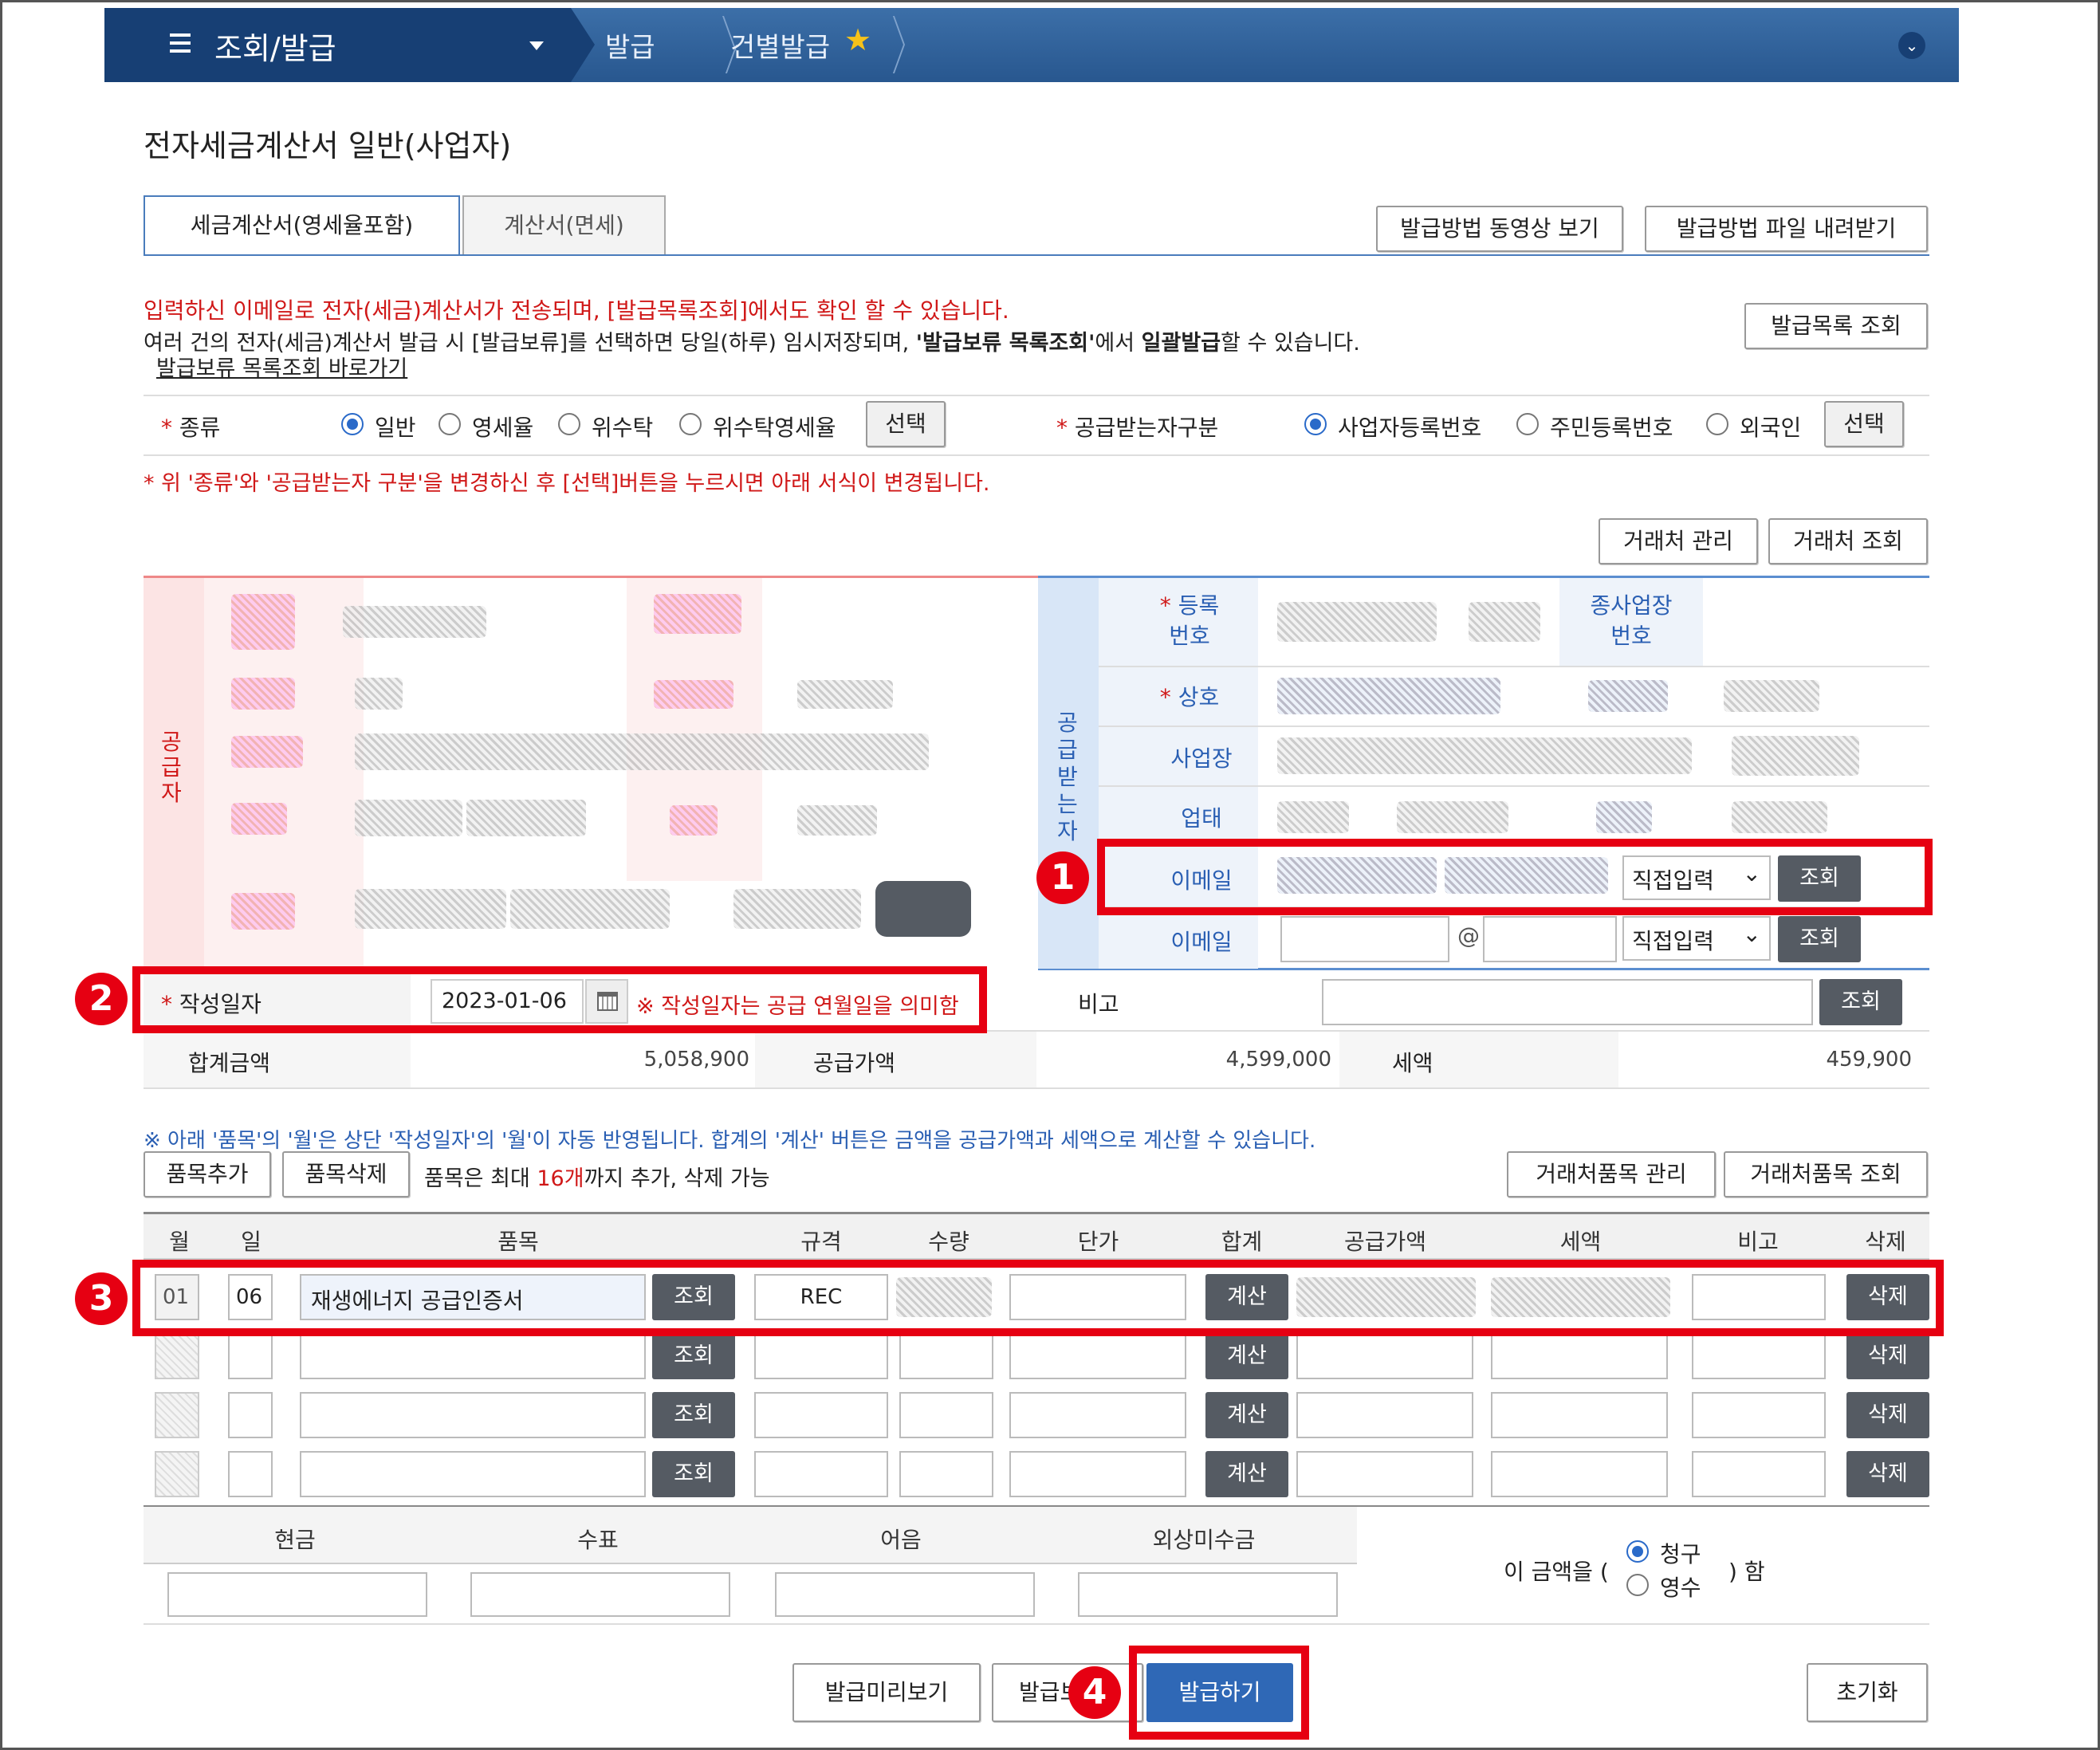  I want to click on row4-delete-button: 삭제, so click(1887, 1474).